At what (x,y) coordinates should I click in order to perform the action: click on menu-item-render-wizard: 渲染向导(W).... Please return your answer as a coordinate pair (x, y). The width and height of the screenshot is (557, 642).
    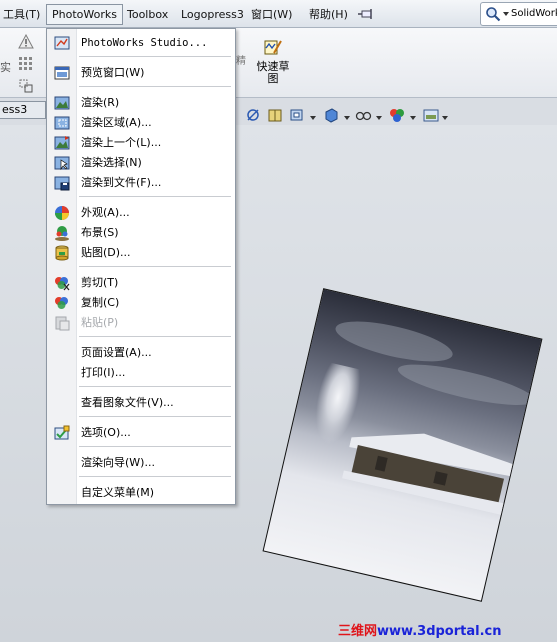
    Looking at the image, I should click on (141, 463).